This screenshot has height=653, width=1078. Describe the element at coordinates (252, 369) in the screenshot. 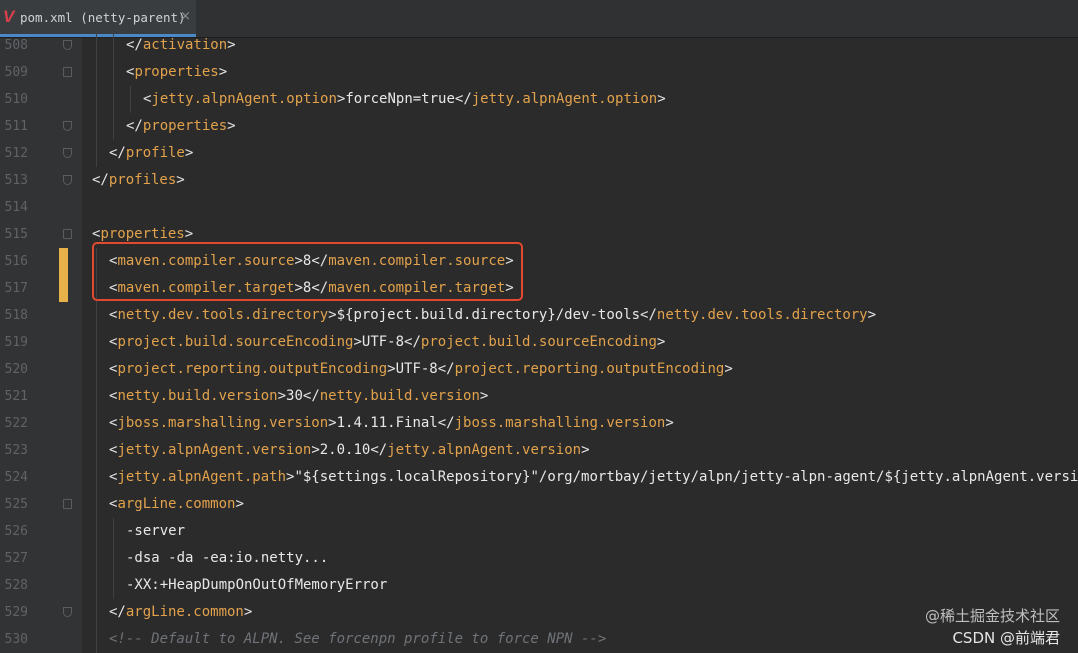

I see `xml-tag-name: project.reporting.outputEncoding` at that location.